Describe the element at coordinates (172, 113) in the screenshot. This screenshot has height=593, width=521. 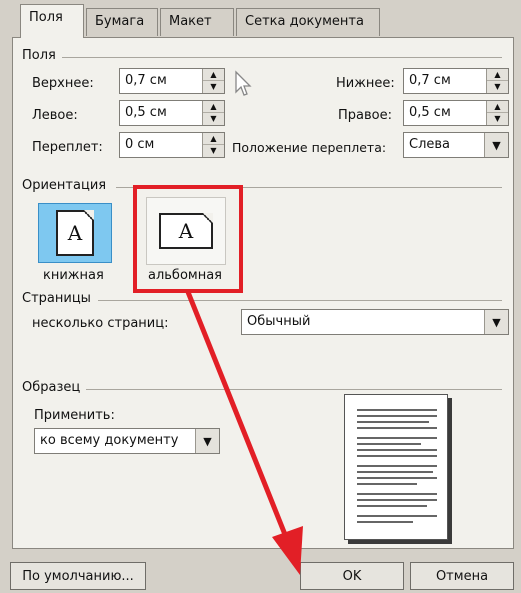
I see `left-margin-spinner: 0,5 см ▲ ▼` at that location.